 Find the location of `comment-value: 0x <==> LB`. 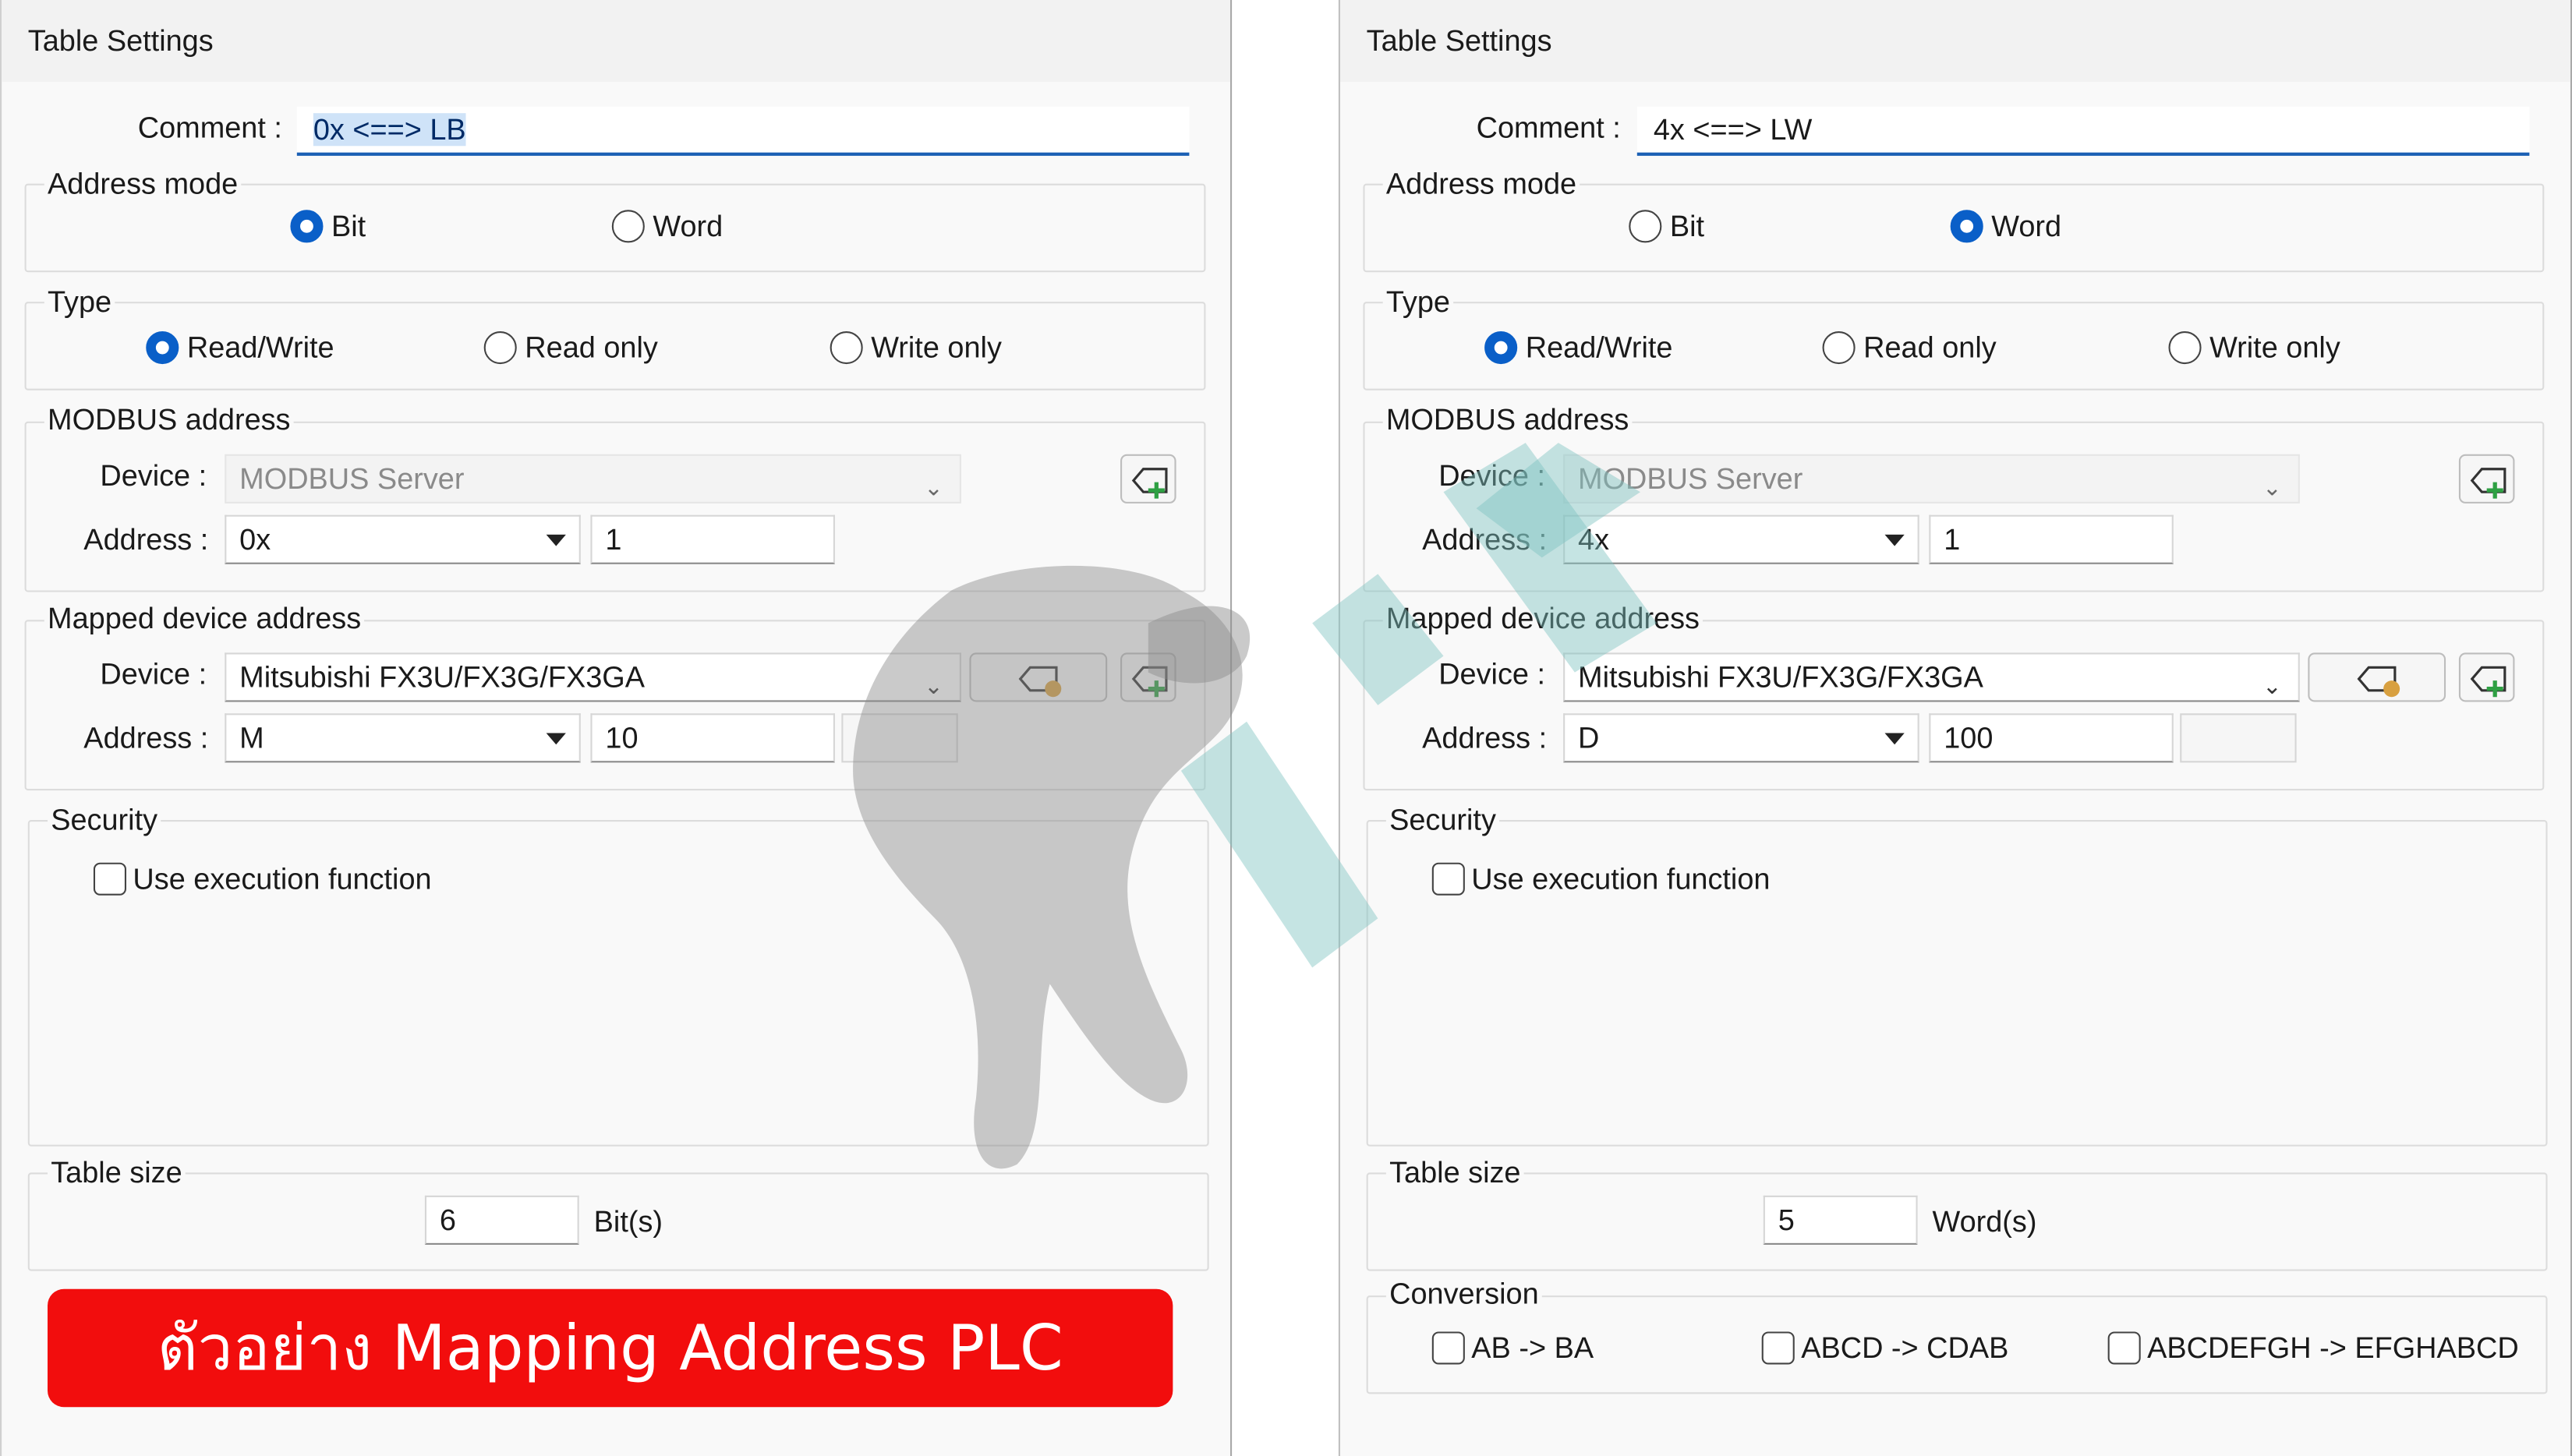

comment-value: 0x <==> LB is located at coordinates (389, 130).